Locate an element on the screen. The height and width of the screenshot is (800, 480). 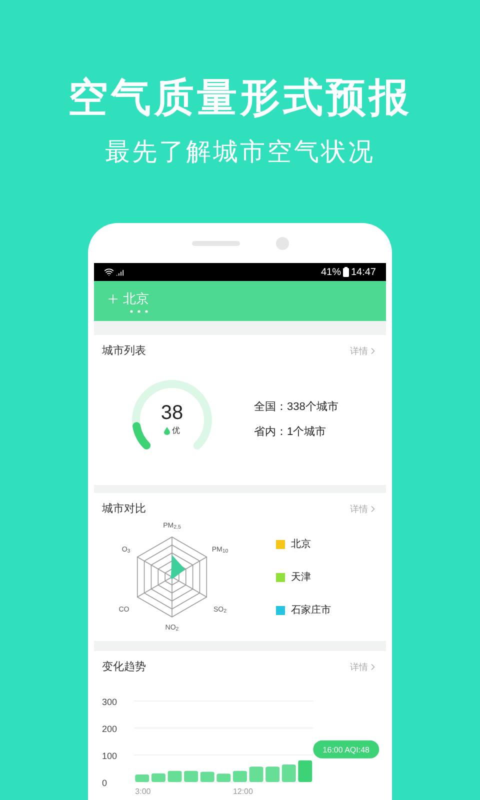
legend-label: 北京 is located at coordinates (301, 545).